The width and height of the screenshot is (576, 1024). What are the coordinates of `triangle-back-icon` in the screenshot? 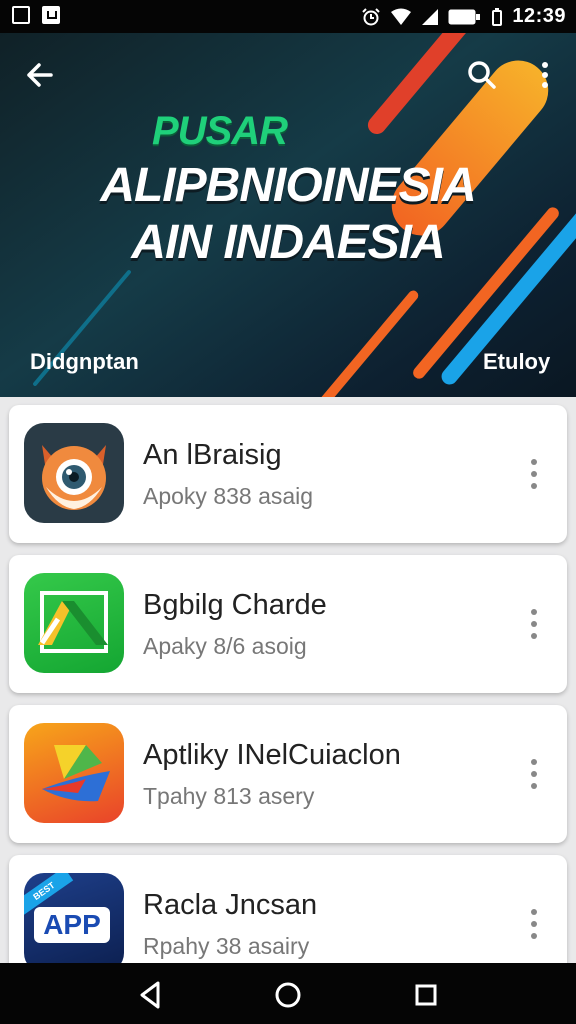 It's located at (150, 995).